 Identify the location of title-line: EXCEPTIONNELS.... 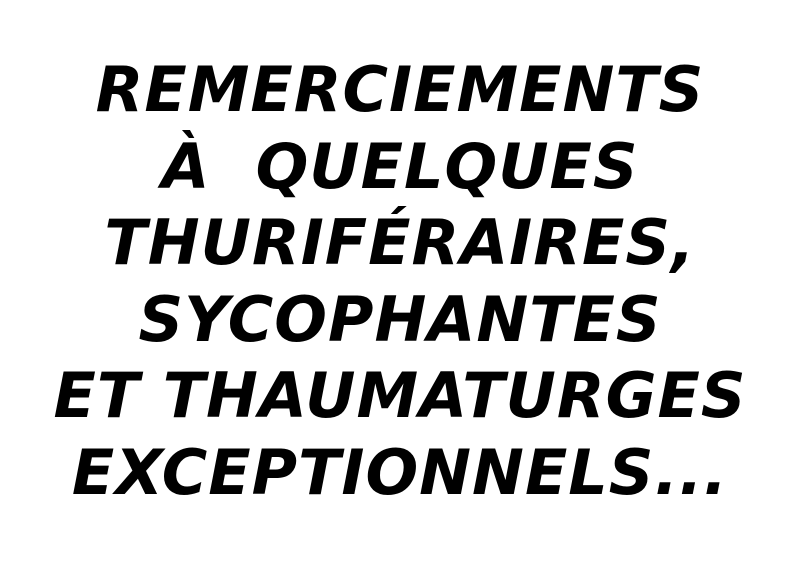
(400, 472).